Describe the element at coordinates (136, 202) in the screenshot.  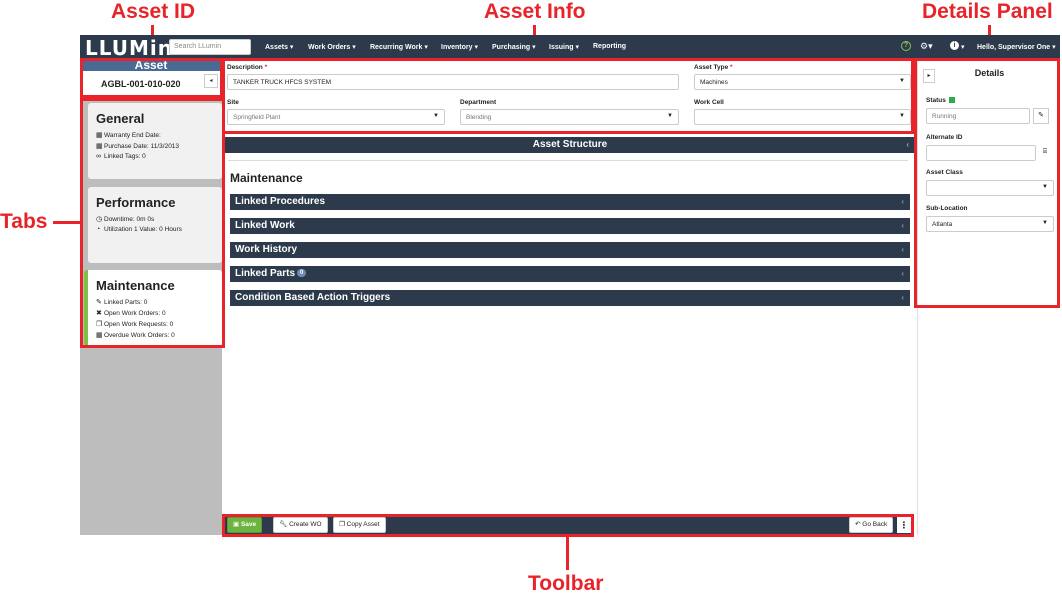
I see `tab-title: Performance` at that location.